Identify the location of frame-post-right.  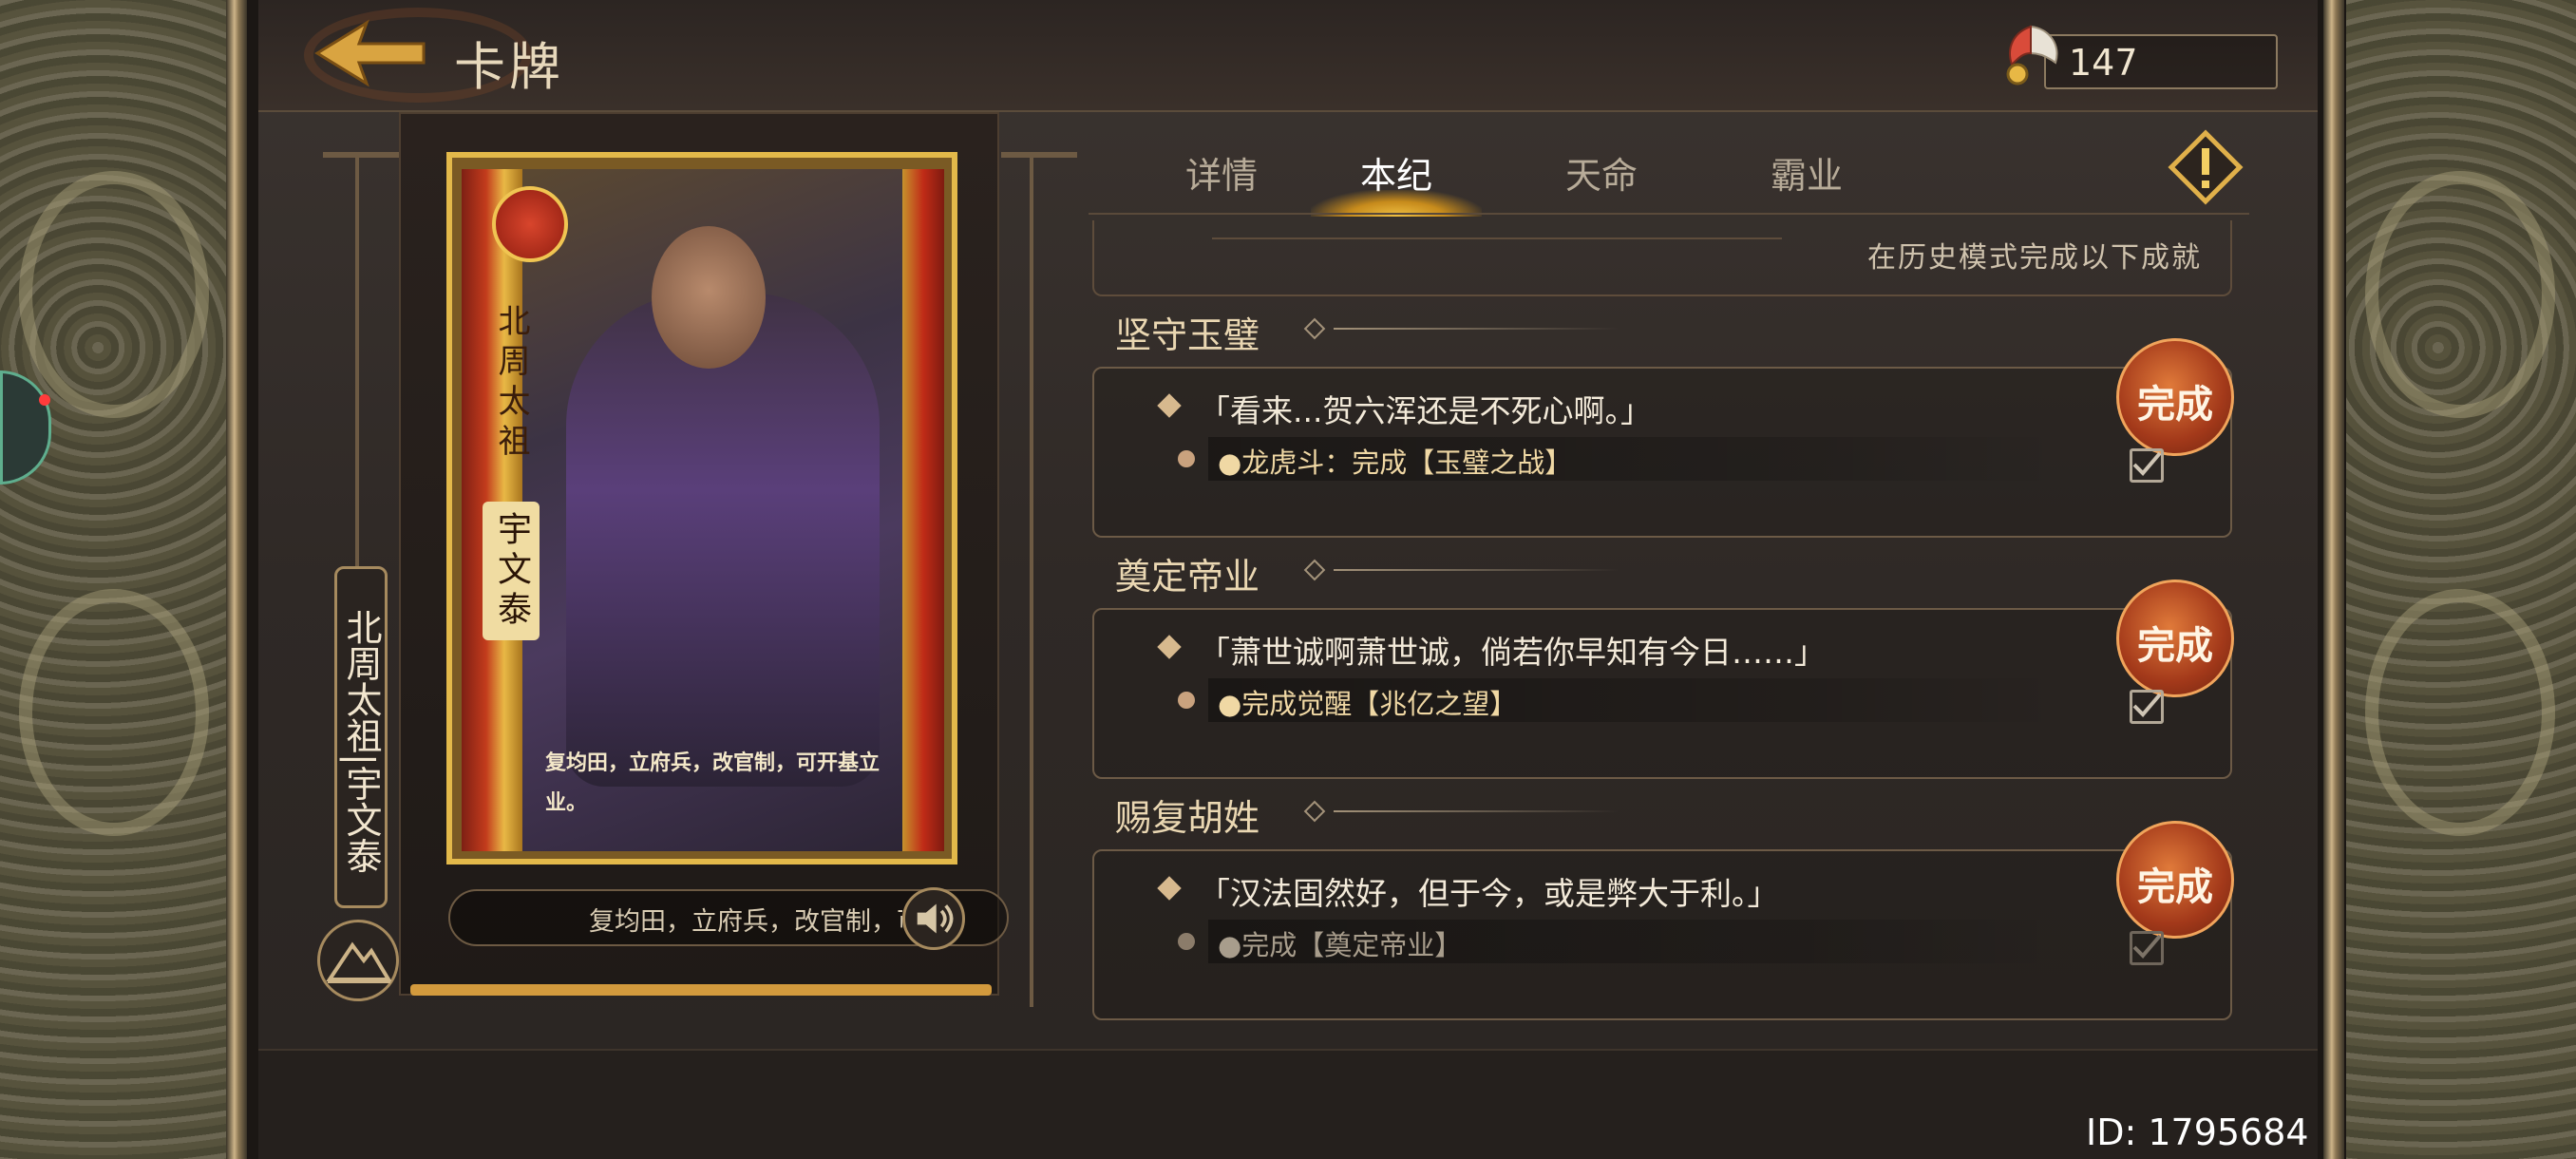
(1031, 579).